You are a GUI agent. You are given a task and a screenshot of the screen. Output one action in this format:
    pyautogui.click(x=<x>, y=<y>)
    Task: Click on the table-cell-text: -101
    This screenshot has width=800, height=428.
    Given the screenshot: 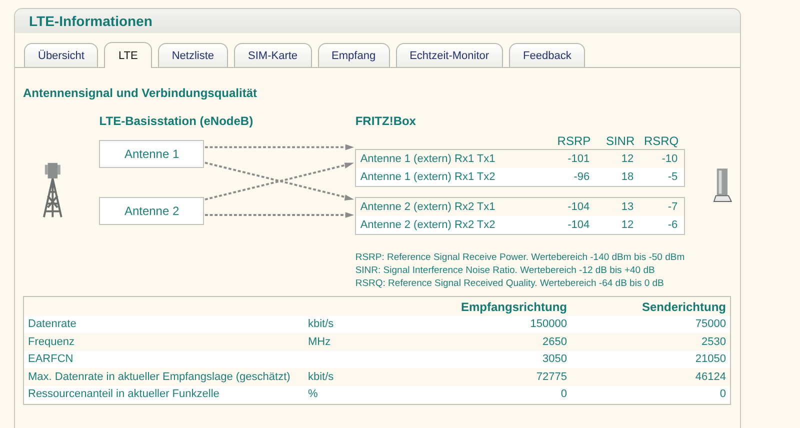 What is the action you would take?
    pyautogui.click(x=578, y=159)
    